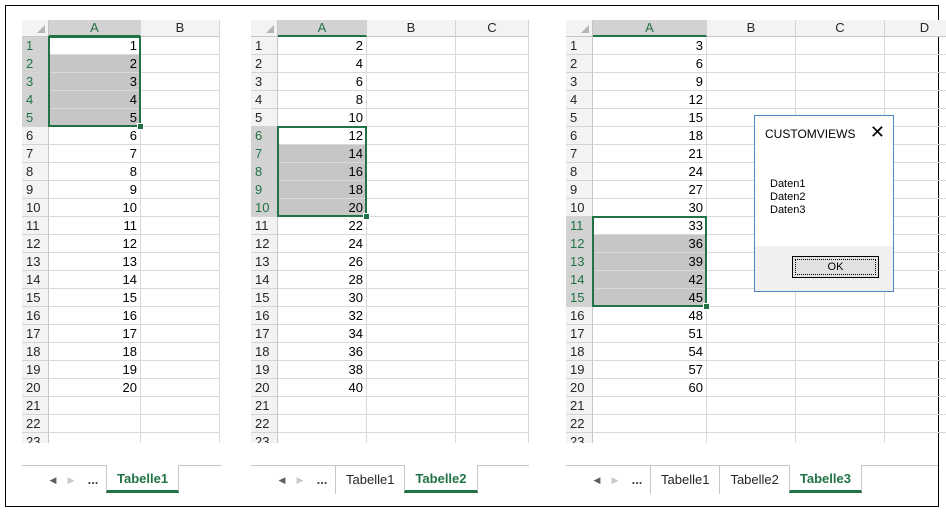  I want to click on row-header: 13, so click(35, 262).